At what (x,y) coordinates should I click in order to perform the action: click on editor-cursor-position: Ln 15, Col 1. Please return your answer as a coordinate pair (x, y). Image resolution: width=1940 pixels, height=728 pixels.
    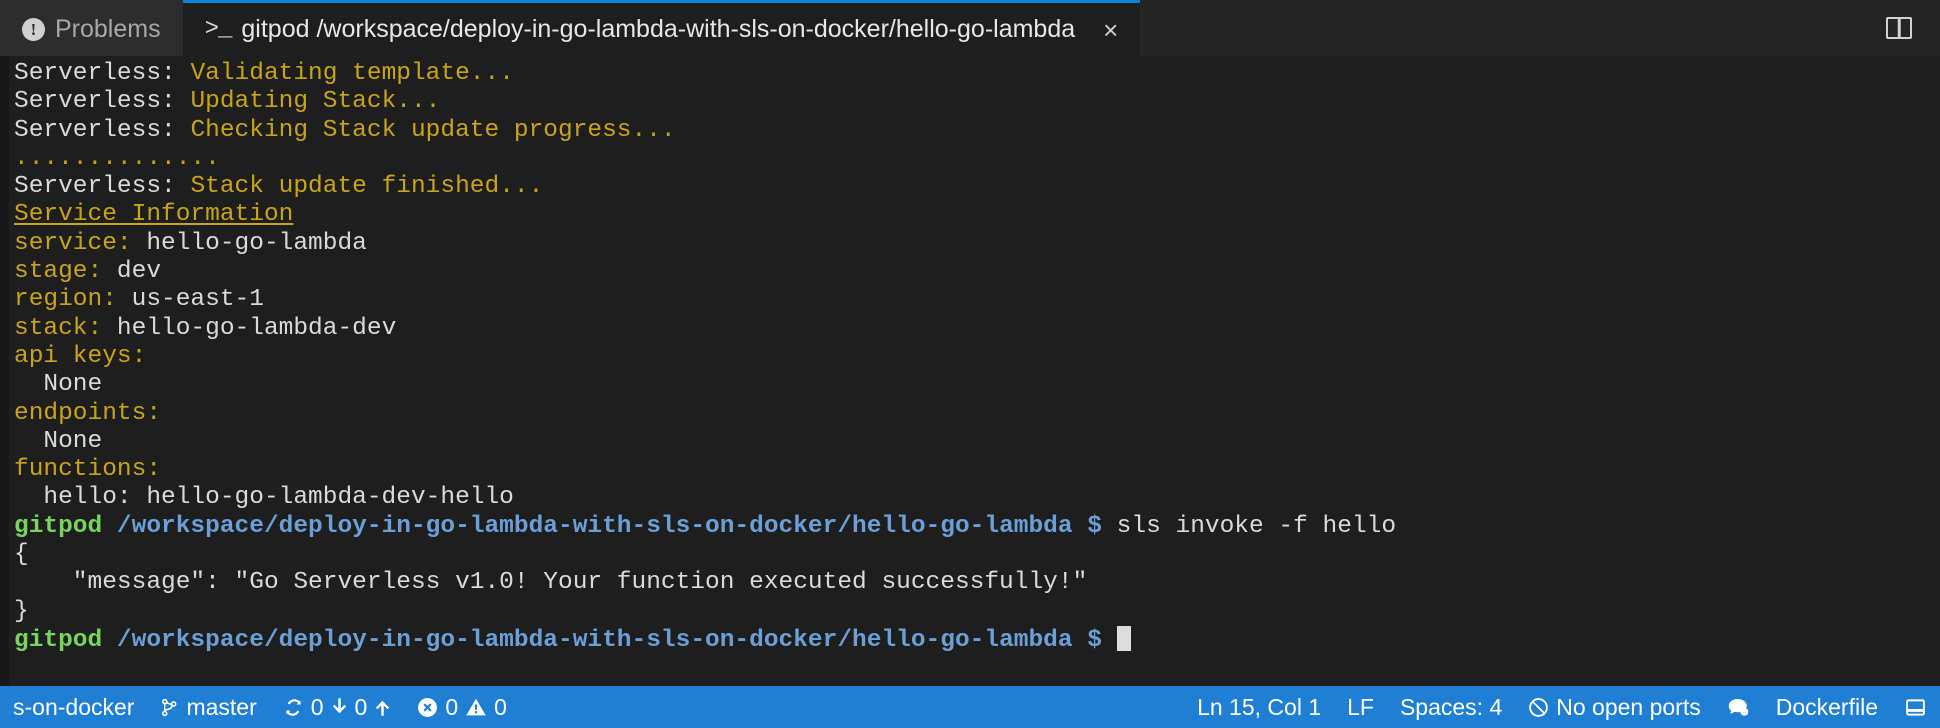
    Looking at the image, I should click on (1259, 707).